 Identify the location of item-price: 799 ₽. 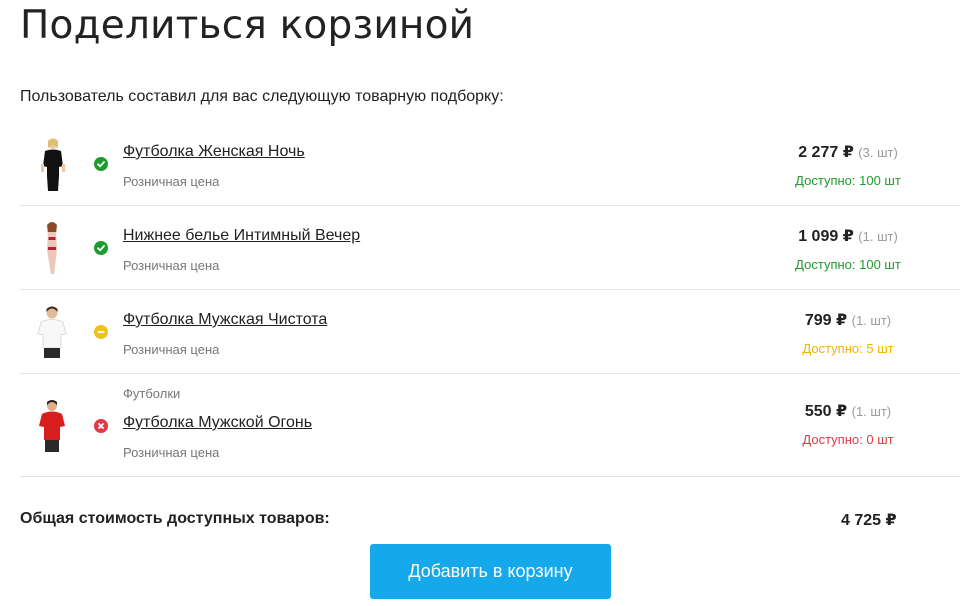
(826, 320).